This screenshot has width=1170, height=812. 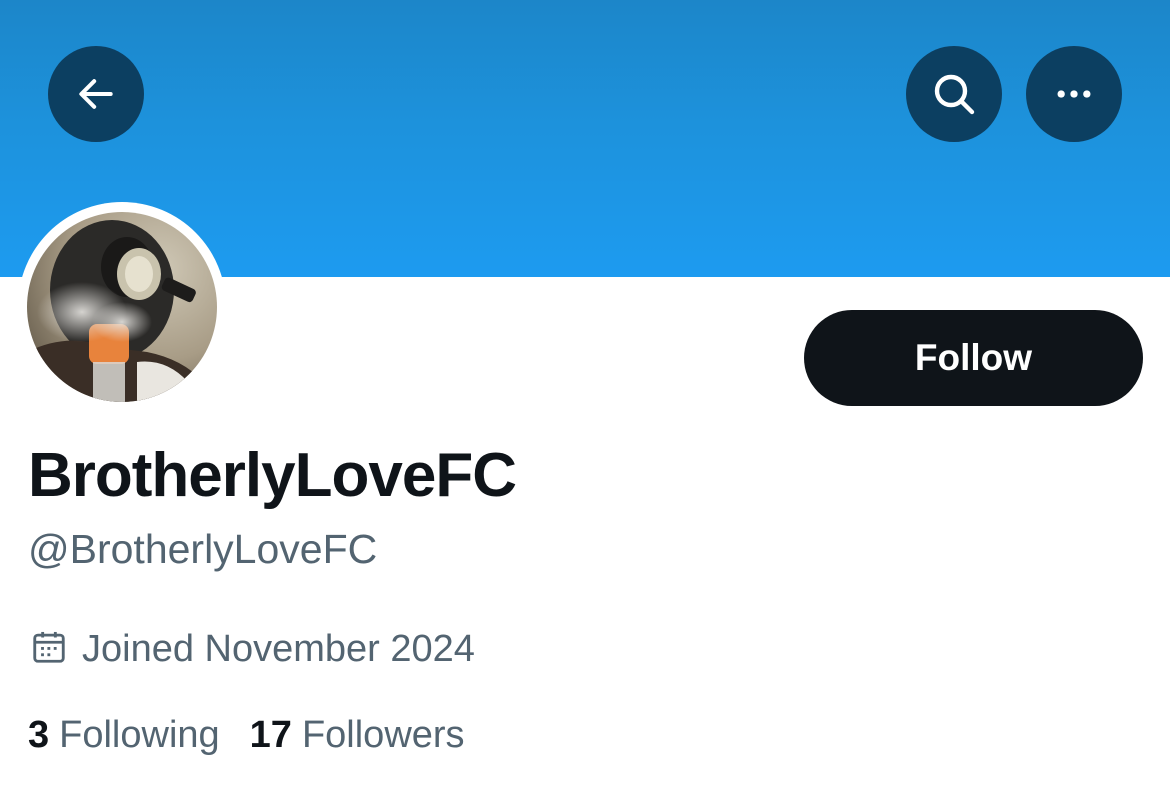 I want to click on back-button, so click(x=96, y=94).